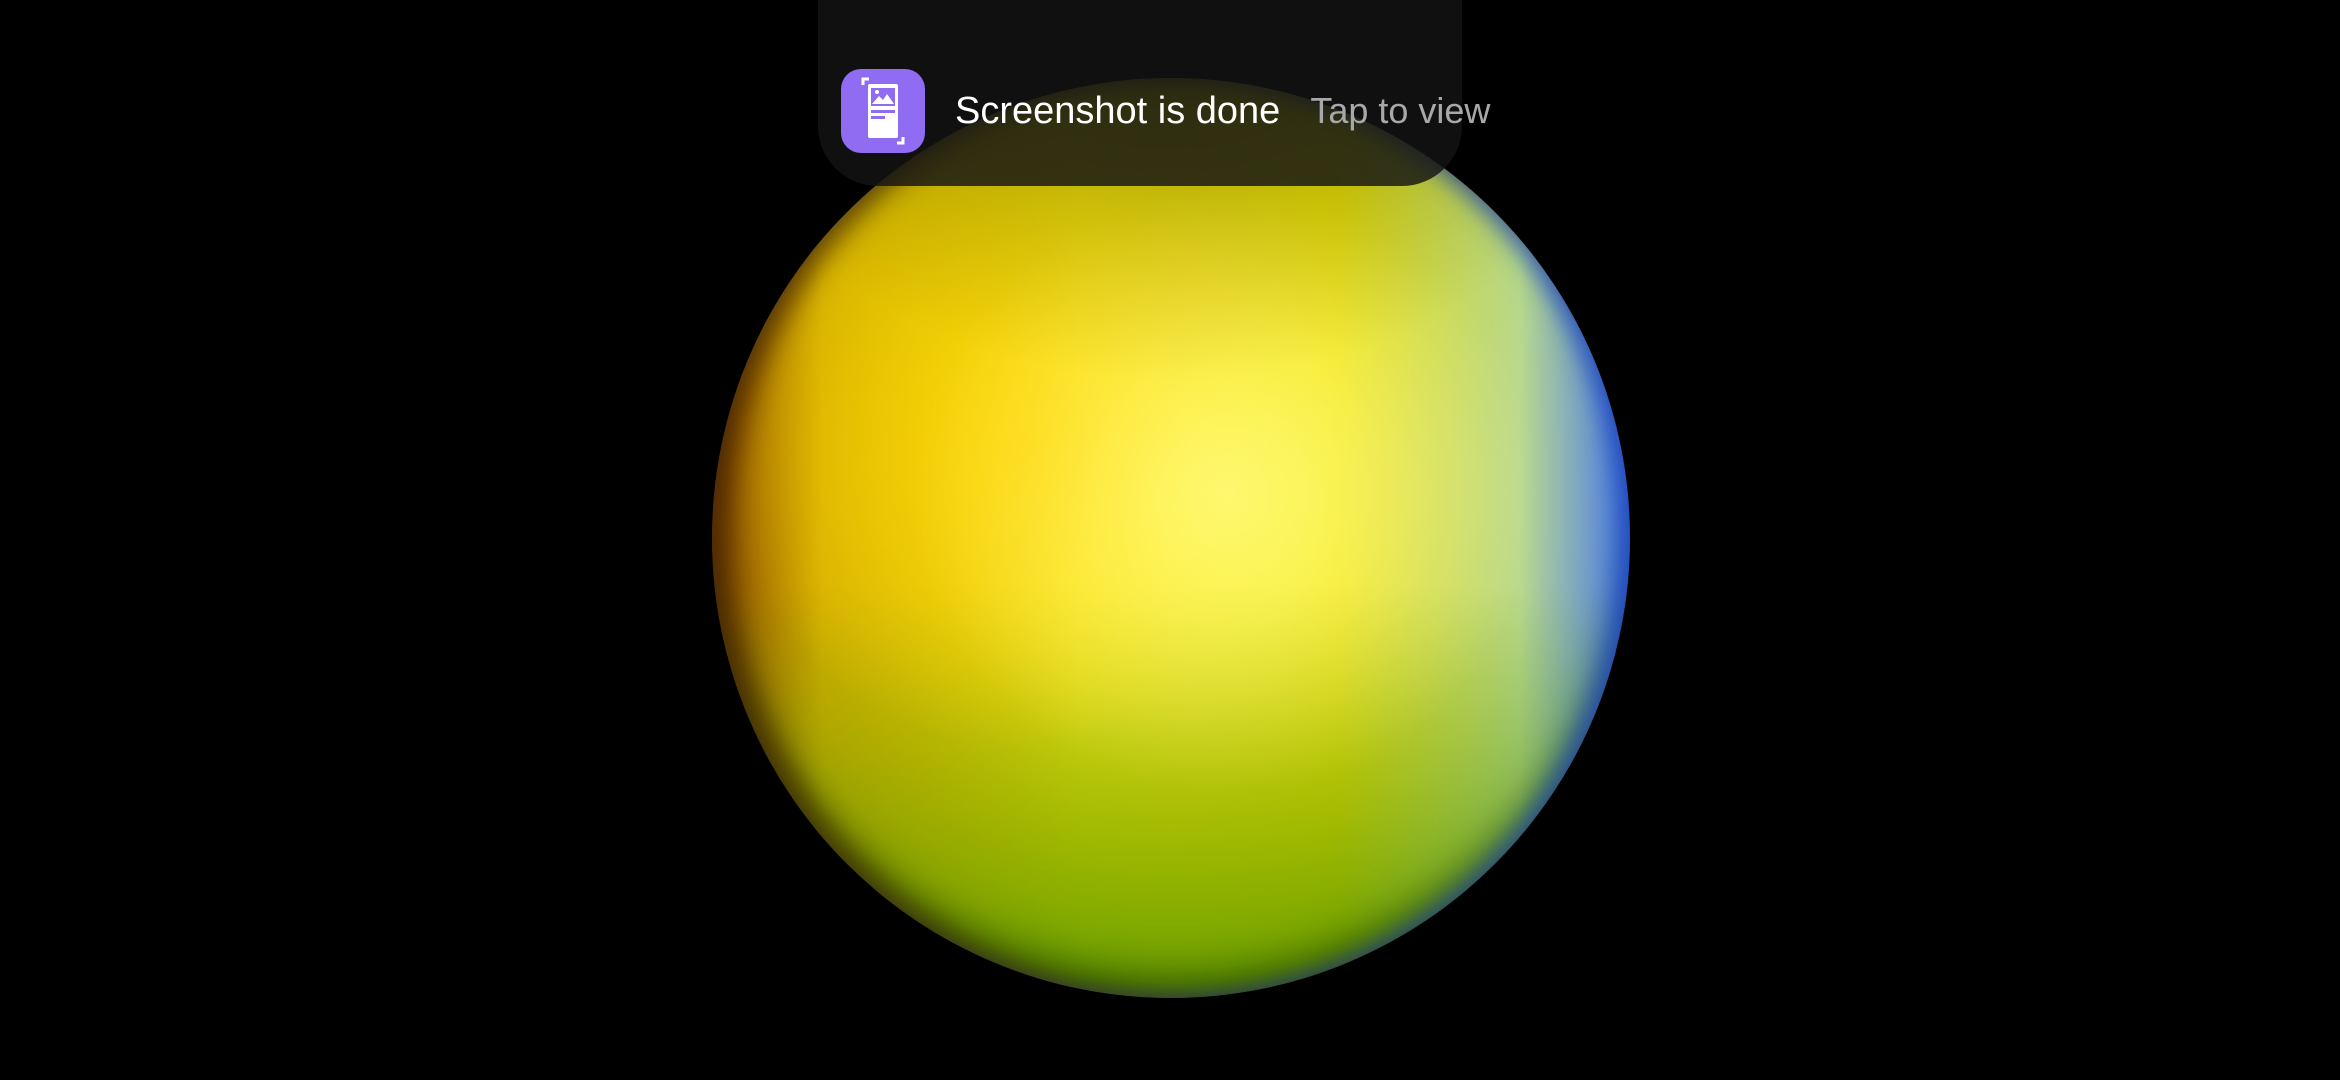  I want to click on tap-to-view-link: Tap to view, so click(1400, 111).